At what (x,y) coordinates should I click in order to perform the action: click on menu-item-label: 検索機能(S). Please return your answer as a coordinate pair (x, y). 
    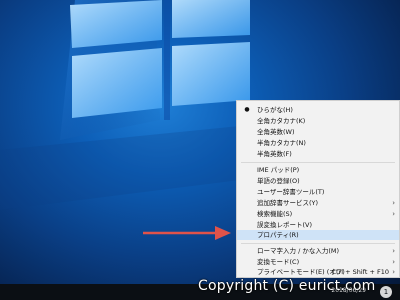
    Looking at the image, I should click on (275, 214).